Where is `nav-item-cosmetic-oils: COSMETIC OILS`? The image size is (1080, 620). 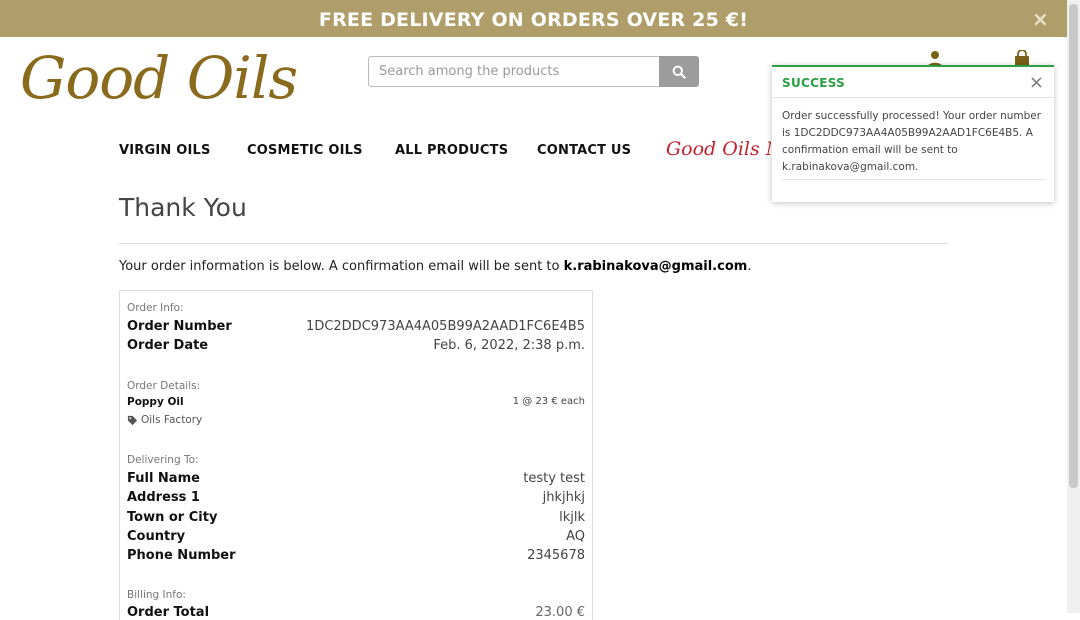 nav-item-cosmetic-oils: COSMETIC OILS is located at coordinates (305, 150).